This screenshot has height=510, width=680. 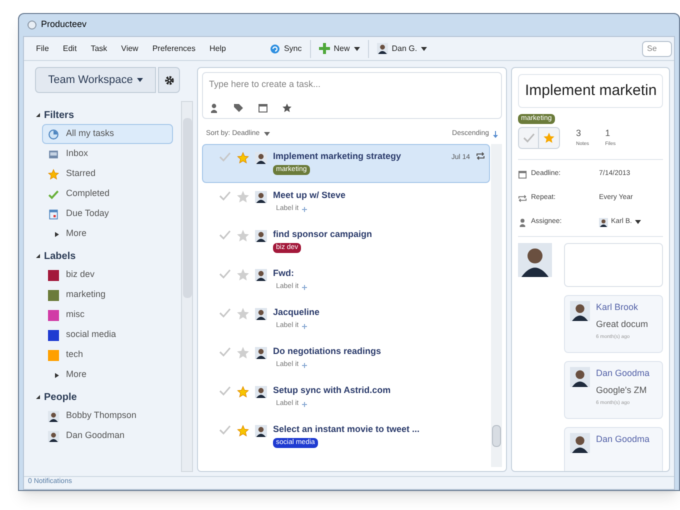 What do you see at coordinates (107, 416) in the screenshot?
I see `sidebar-item: Bobby Thompson` at bounding box center [107, 416].